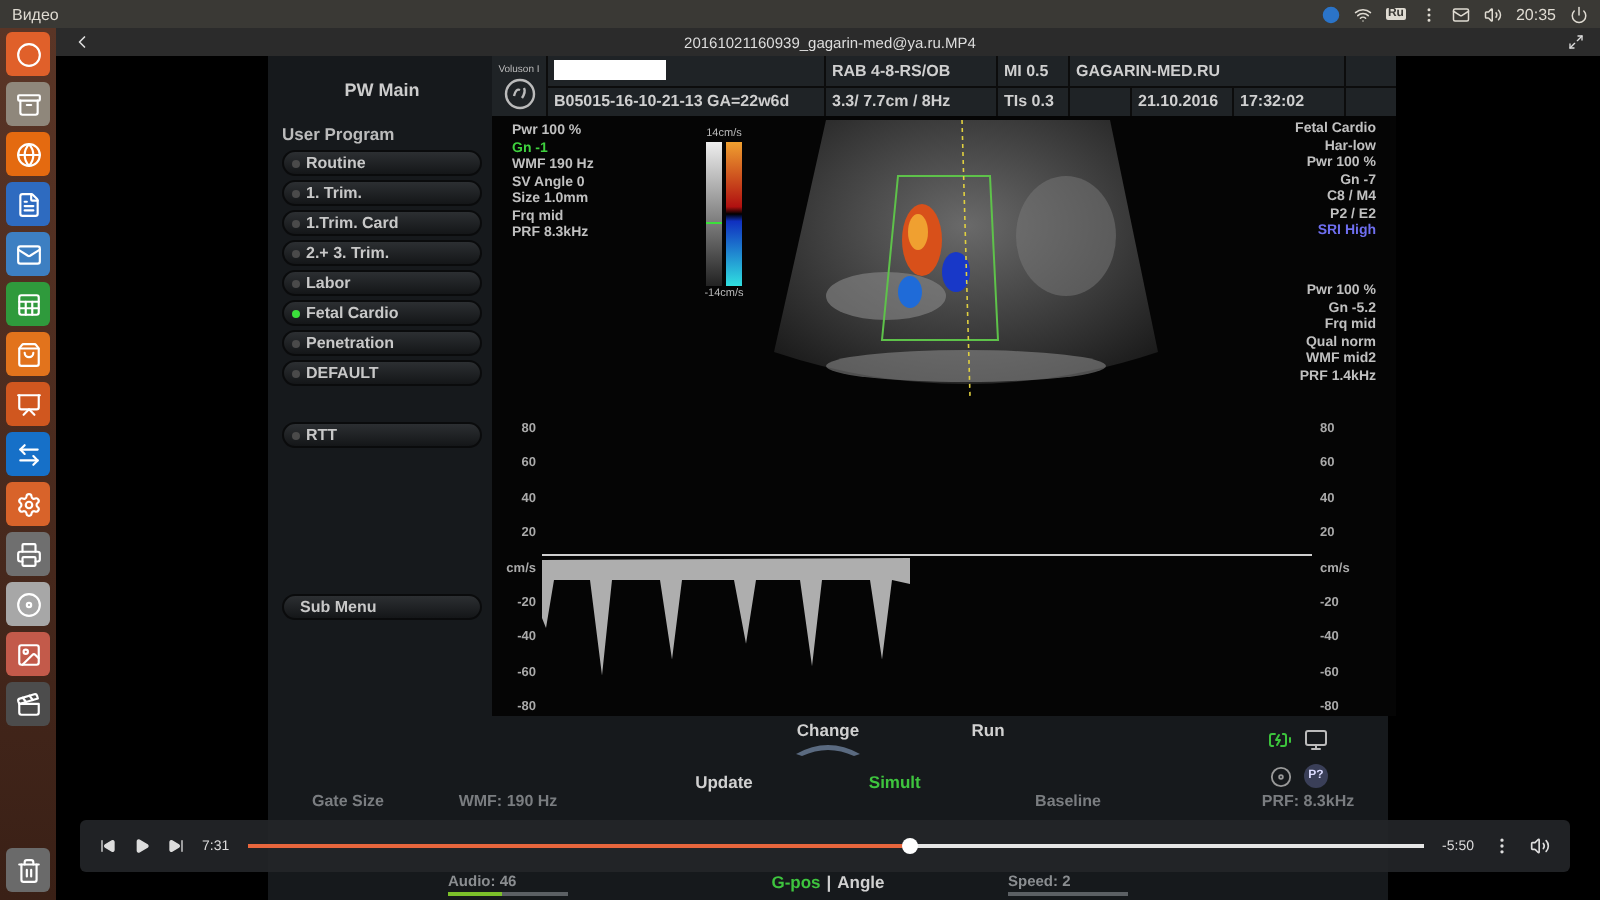  I want to click on clock: 20:35, so click(1535, 14).